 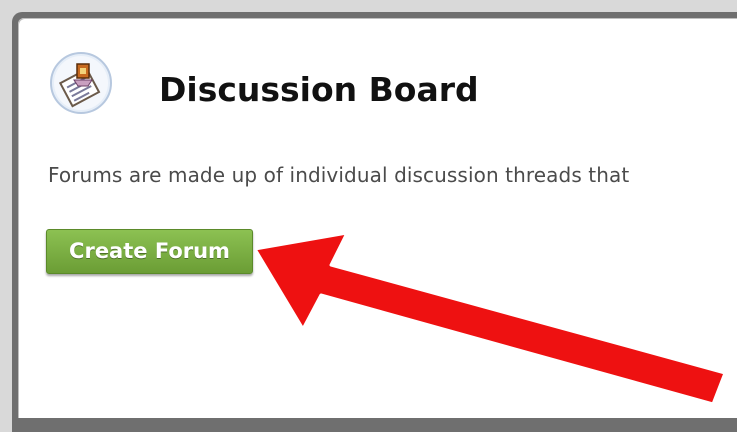 I want to click on discussion-board-icon, so click(x=81, y=83).